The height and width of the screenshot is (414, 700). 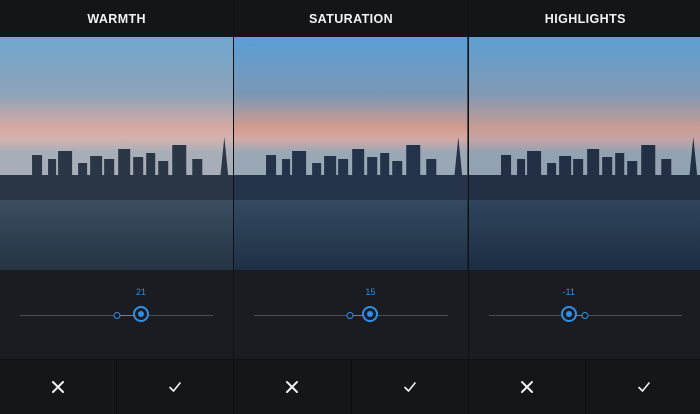 What do you see at coordinates (568, 292) in the screenshot?
I see `highlights-value: -11` at bounding box center [568, 292].